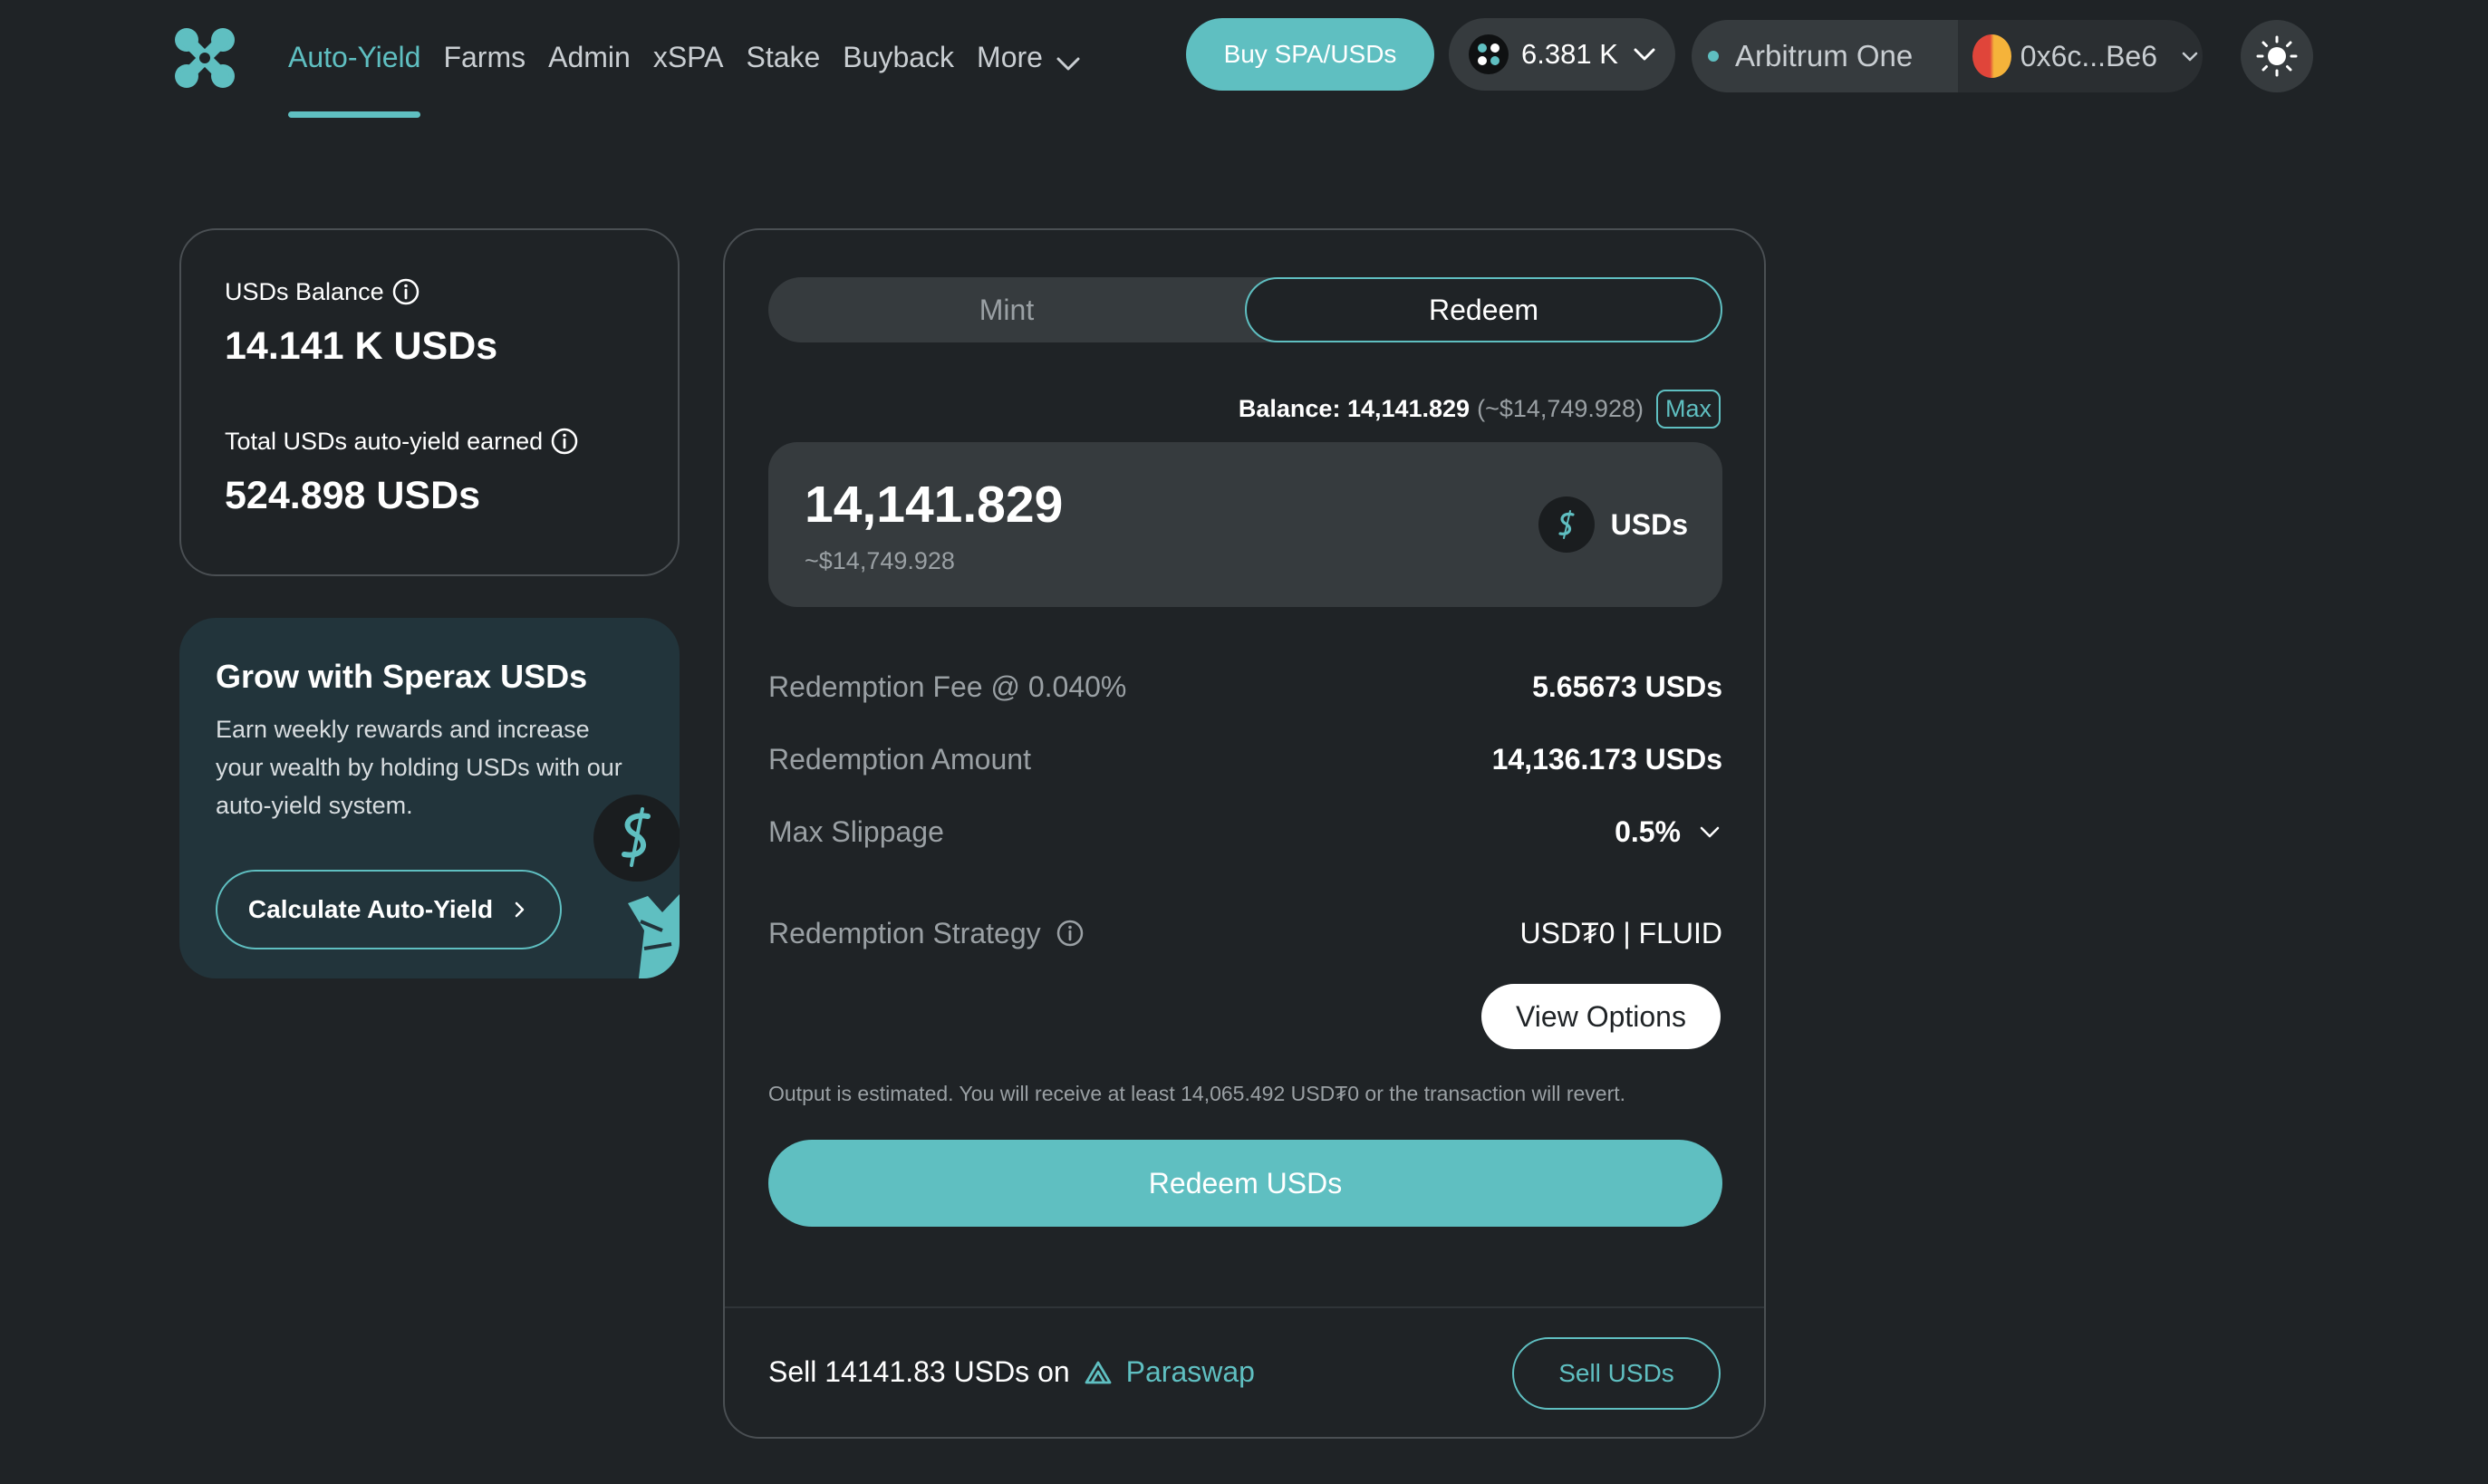 The image size is (2488, 1484). Describe the element at coordinates (402, 676) in the screenshot. I see `promo-title: Grow with Sperax USDs` at that location.